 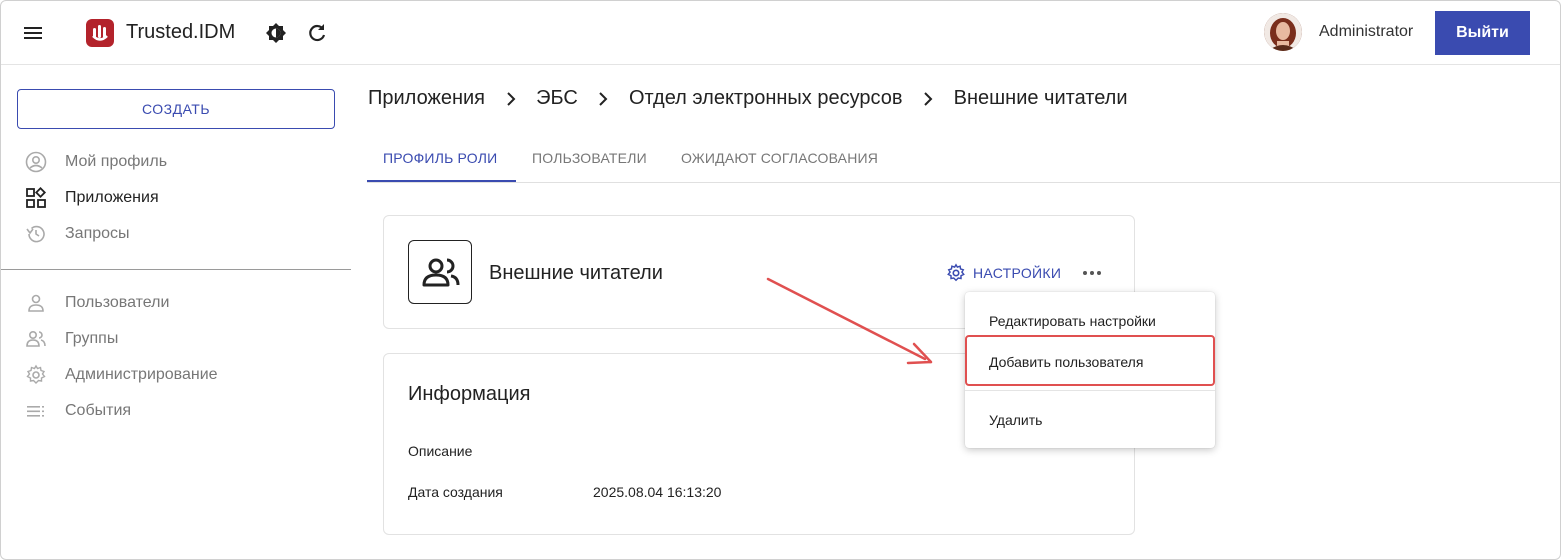 What do you see at coordinates (1482, 33) in the screenshot?
I see `logout-button: Выйти` at bounding box center [1482, 33].